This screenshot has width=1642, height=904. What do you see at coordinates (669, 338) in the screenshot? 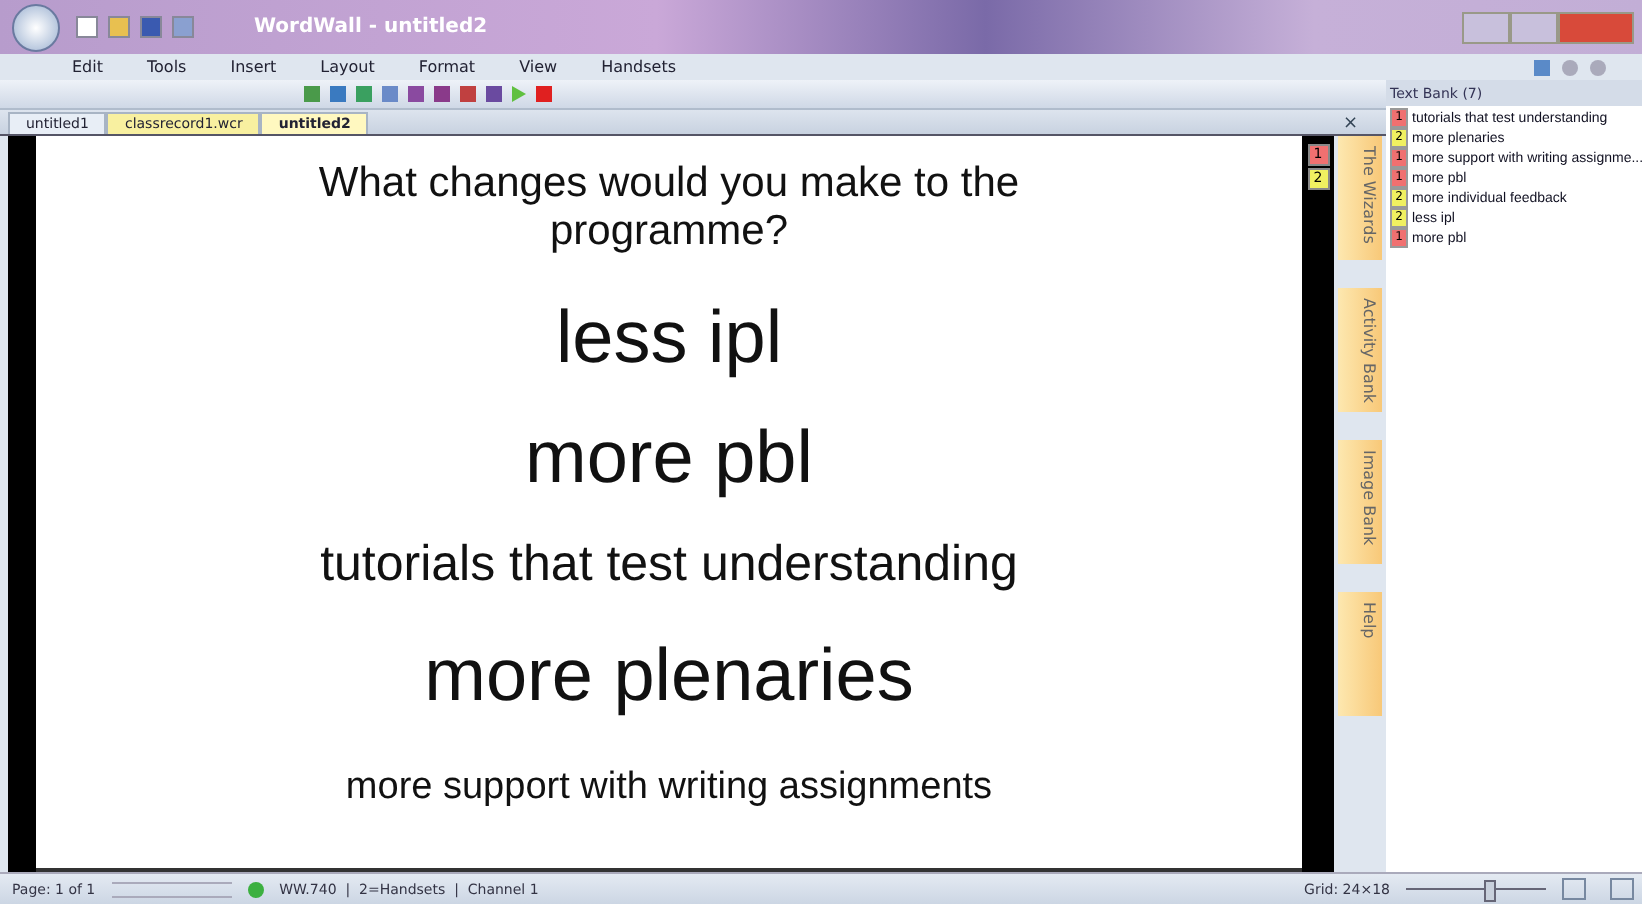
I see `word-card-text: less ipl` at bounding box center [669, 338].